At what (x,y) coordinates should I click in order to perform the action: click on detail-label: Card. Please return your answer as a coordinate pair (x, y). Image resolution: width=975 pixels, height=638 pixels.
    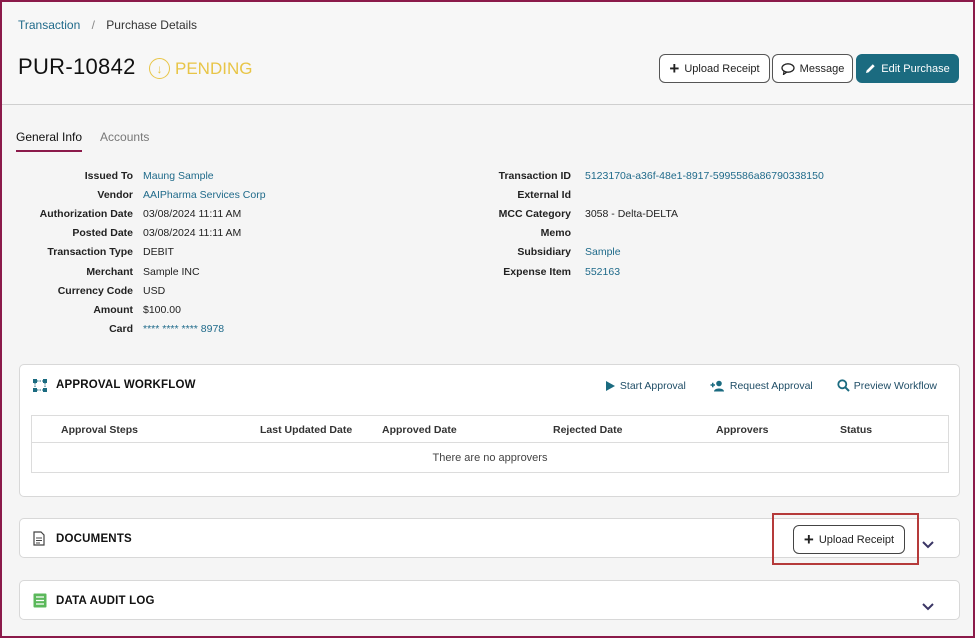
    Looking at the image, I should click on (121, 329).